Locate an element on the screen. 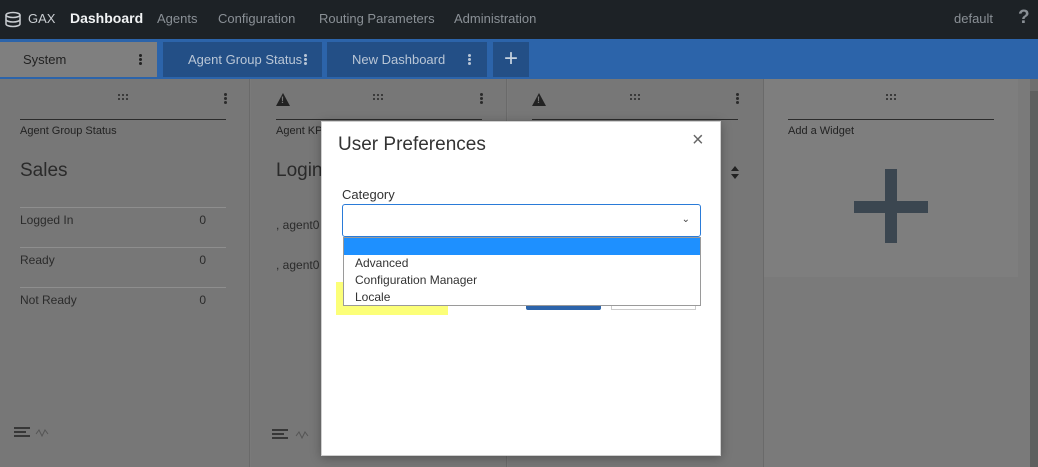 This screenshot has width=1038, height=467. nav-dashboard: Dashboard is located at coordinates (106, 18).